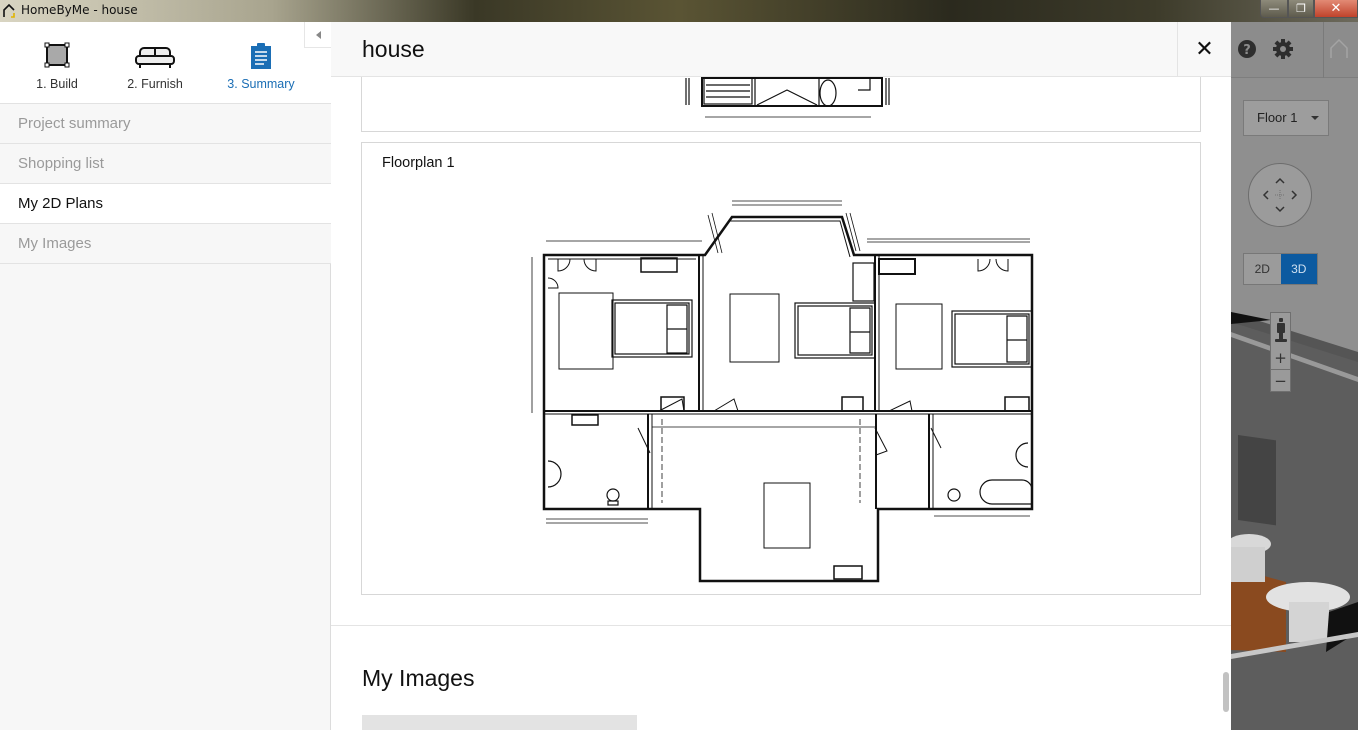 The image size is (1358, 730). I want to click on window-titlebar: HomeByMe - house — ❐ ✕, so click(679, 11).